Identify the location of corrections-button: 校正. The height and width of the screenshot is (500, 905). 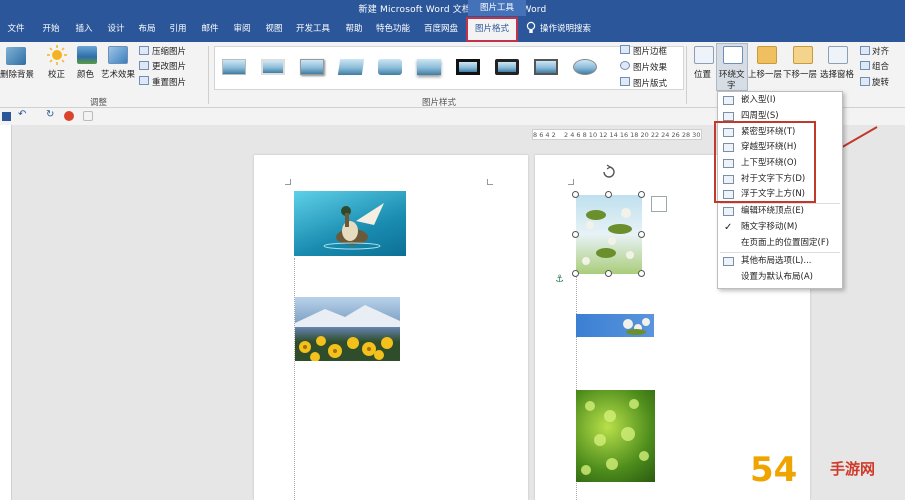
(56, 74).